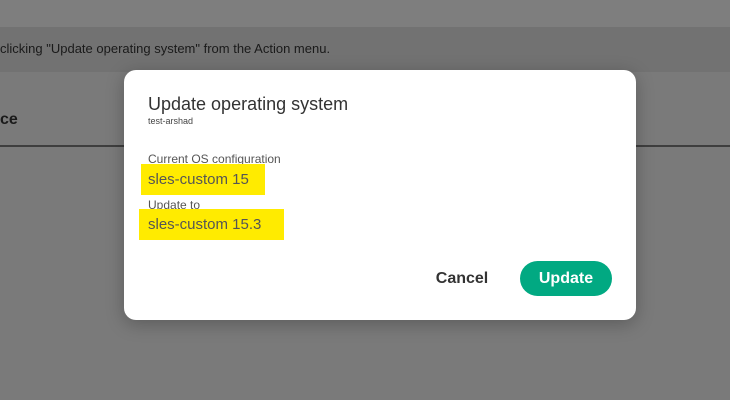  Describe the element at coordinates (566, 278) in the screenshot. I see `update-button: Update` at that location.